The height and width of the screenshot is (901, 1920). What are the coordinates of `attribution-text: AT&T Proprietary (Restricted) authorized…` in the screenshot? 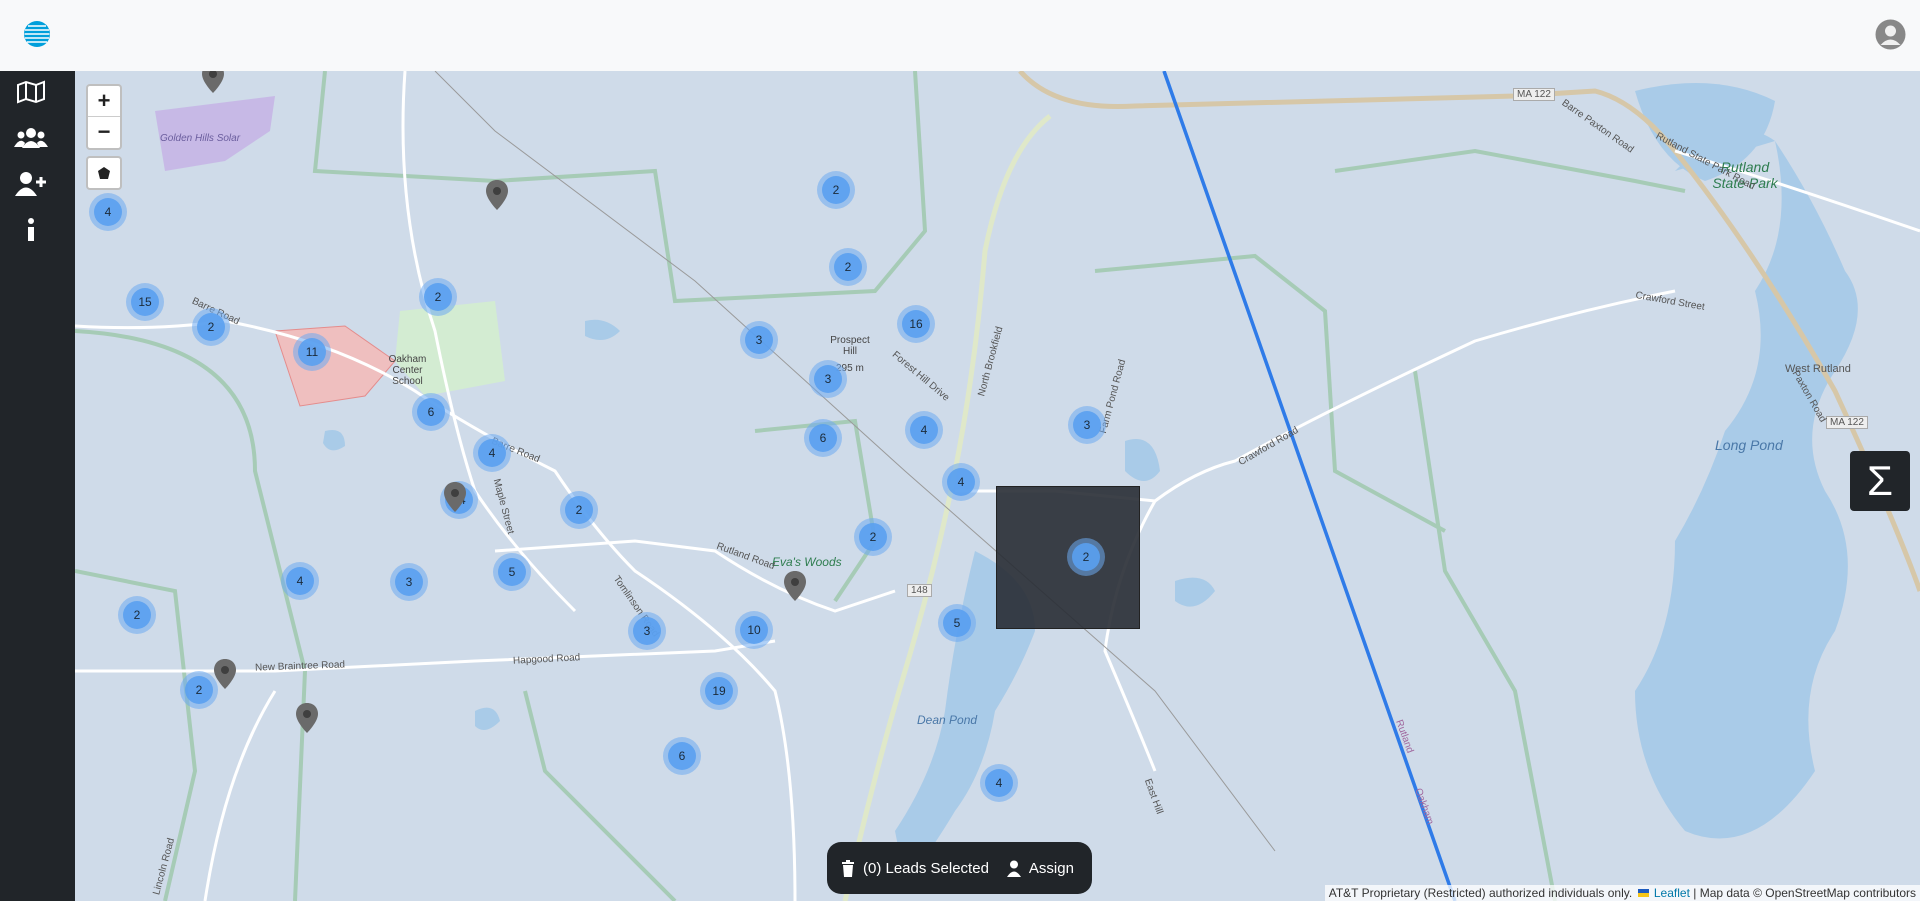 It's located at (1480, 893).